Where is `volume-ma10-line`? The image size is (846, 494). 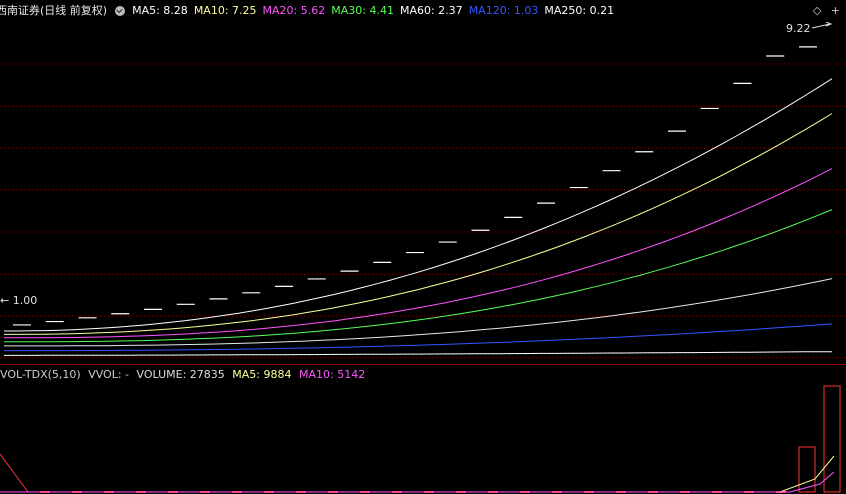
volume-ma10-line is located at coordinates (417, 482).